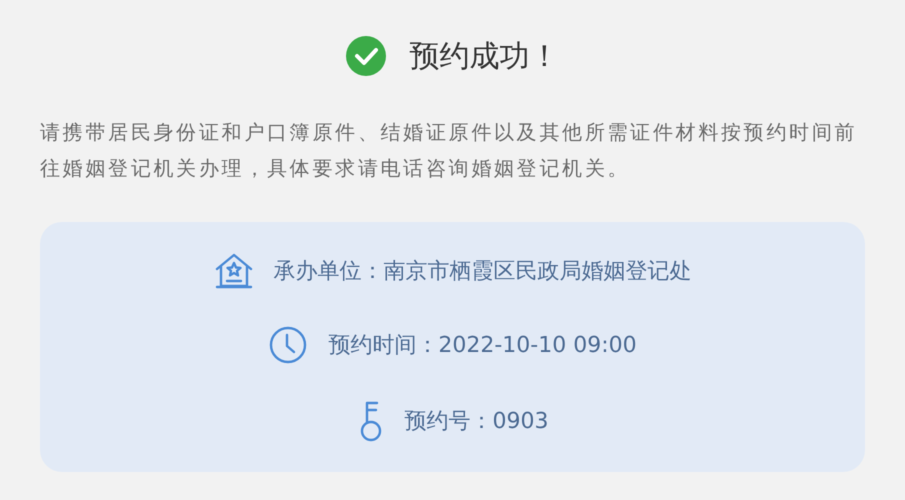 The height and width of the screenshot is (500, 905). I want to click on notice-paragraph: 请携带居民身份证和户口簿原件、结婚证原件以及其他所需证件材料按预约时间前往婚姻登记机关办理，具体要求请电话咨询婚姻登记机关。, so click(449, 150).